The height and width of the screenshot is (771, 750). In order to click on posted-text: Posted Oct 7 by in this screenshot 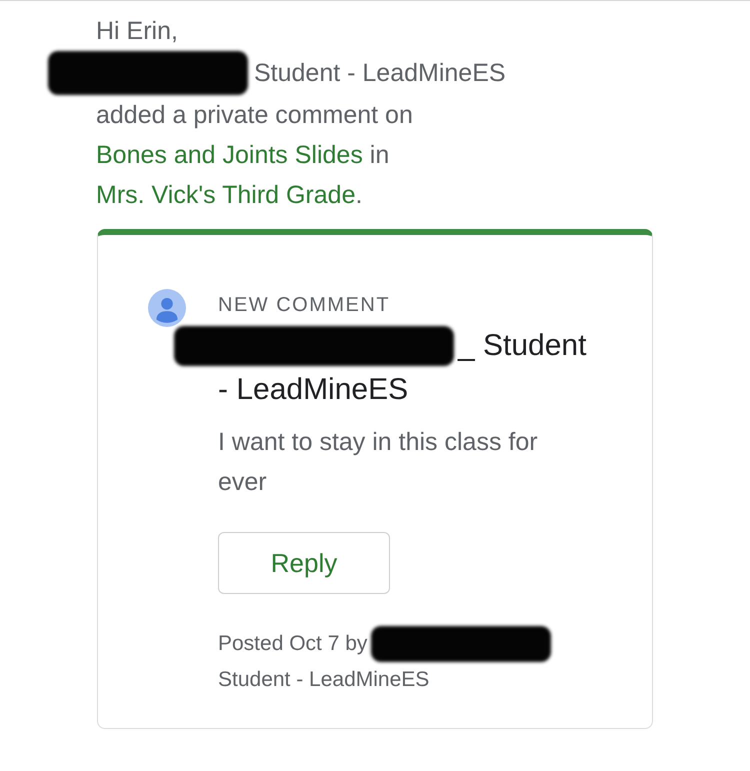, I will do `click(293, 643)`.